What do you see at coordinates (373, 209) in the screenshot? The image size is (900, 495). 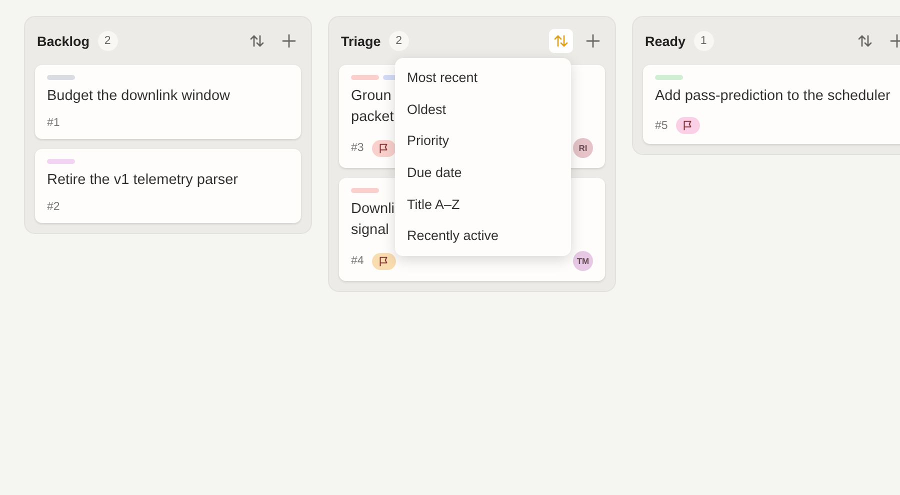 I see `card-title: Downli` at bounding box center [373, 209].